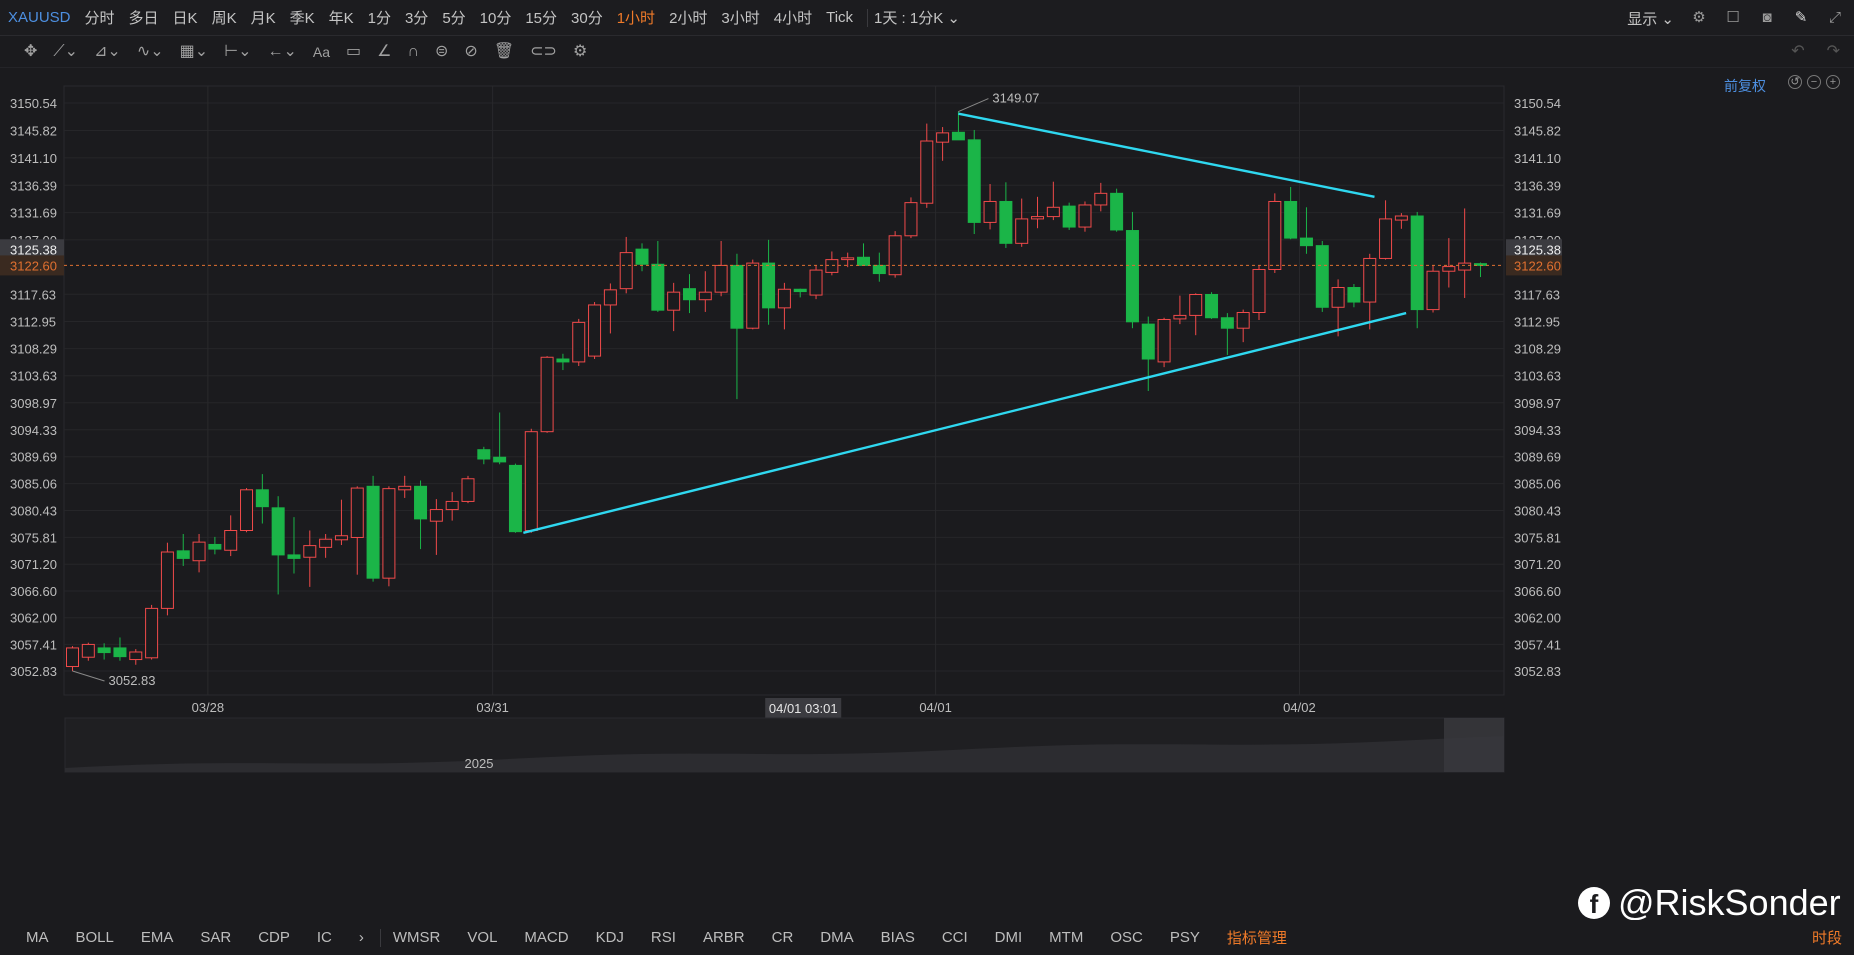  What do you see at coordinates (1066, 937) in the screenshot?
I see `indicator-mtm: MTM` at bounding box center [1066, 937].